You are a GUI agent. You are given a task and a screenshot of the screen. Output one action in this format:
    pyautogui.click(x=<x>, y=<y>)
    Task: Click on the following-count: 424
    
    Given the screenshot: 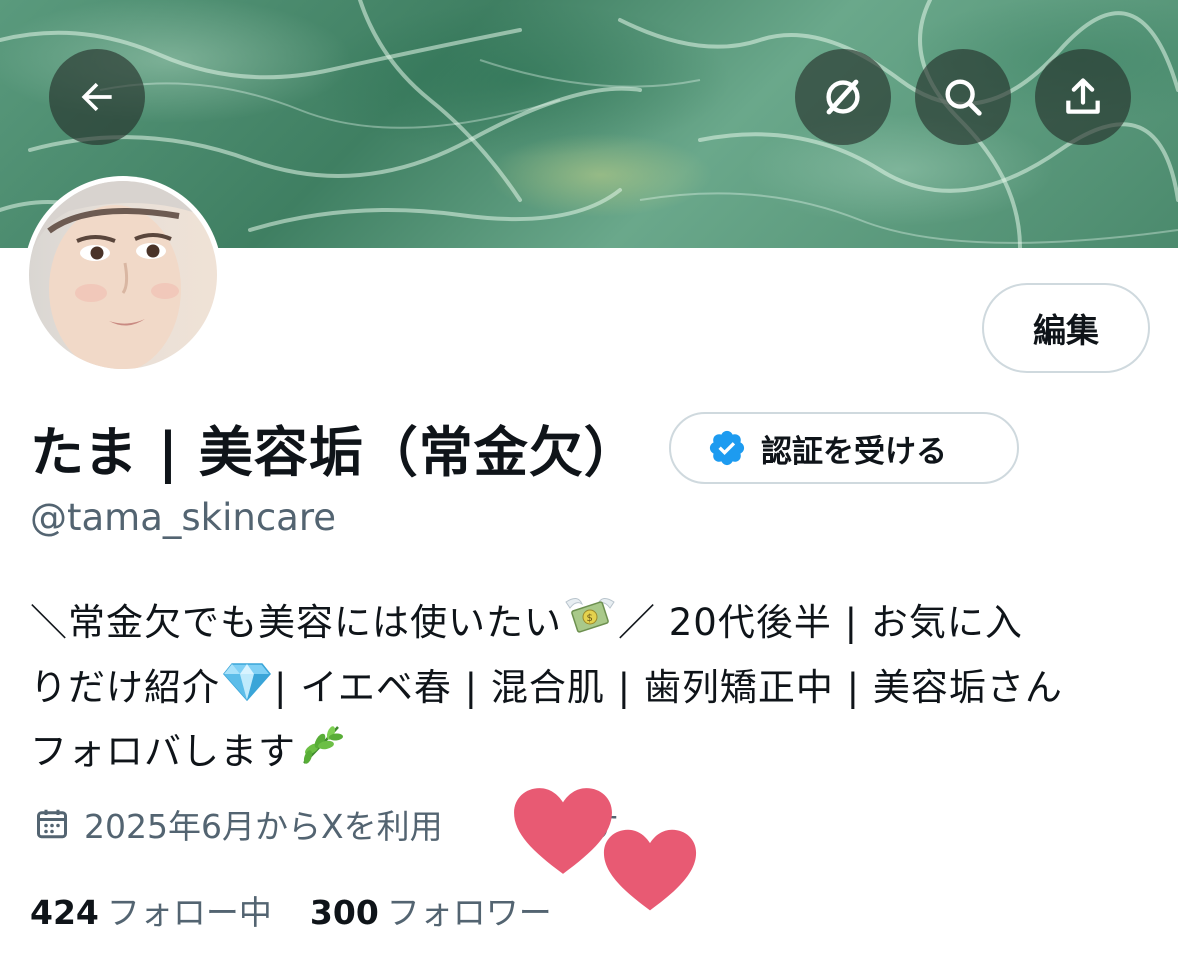 What is the action you would take?
    pyautogui.click(x=64, y=912)
    